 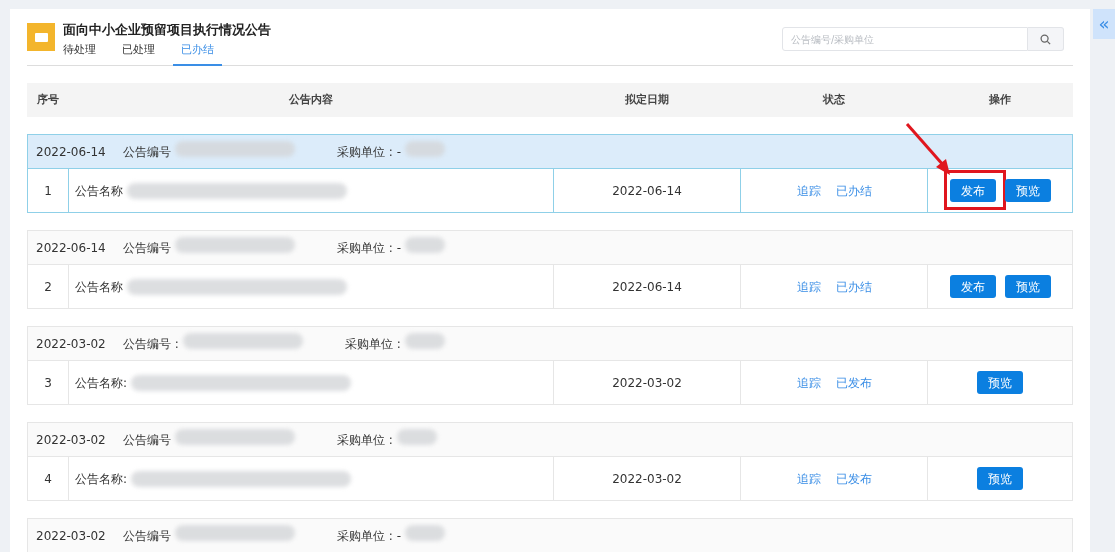 I want to click on row-number: 1, so click(x=48, y=191).